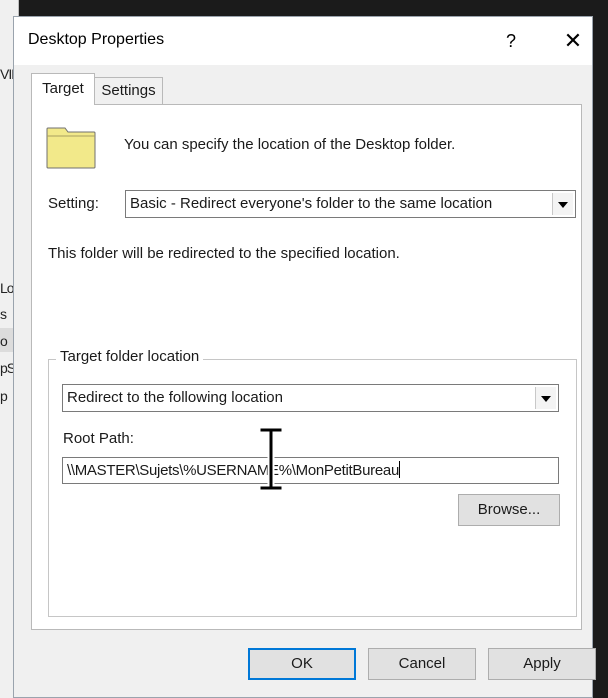 This screenshot has width=608, height=698. Describe the element at coordinates (7, 288) in the screenshot. I see `background-text: Lo` at that location.